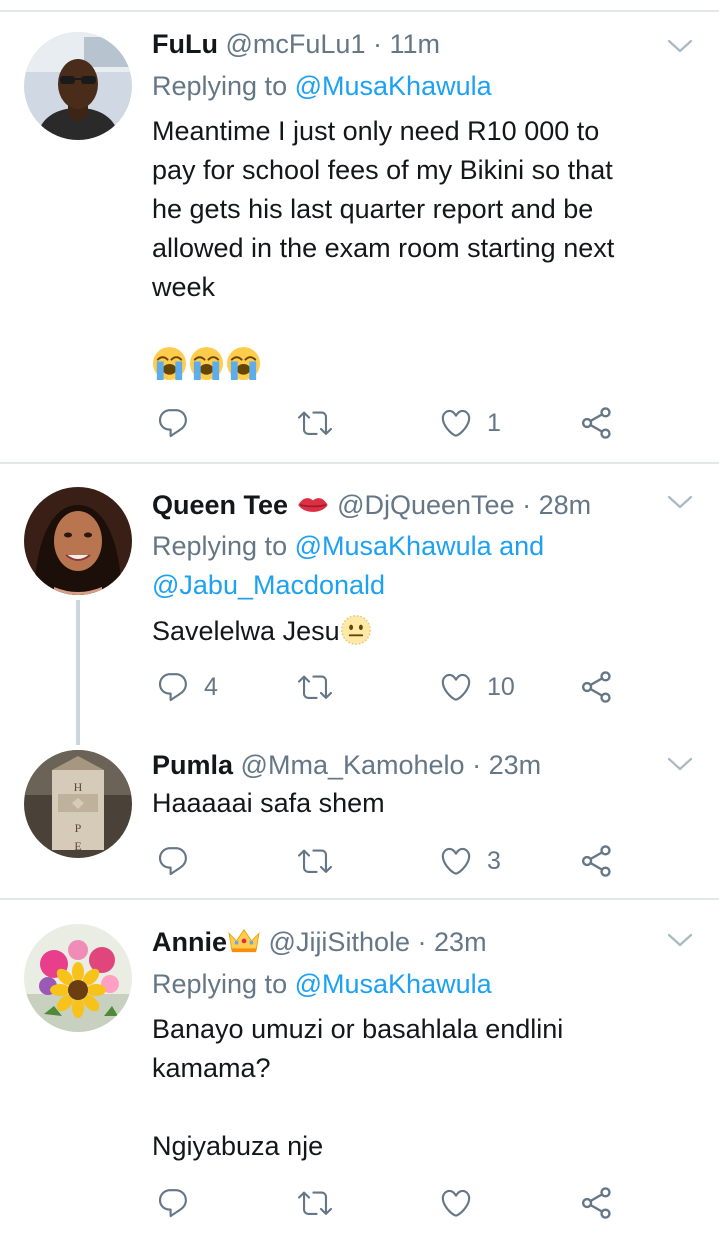  I want to click on display-name: Pumla, so click(192, 765).